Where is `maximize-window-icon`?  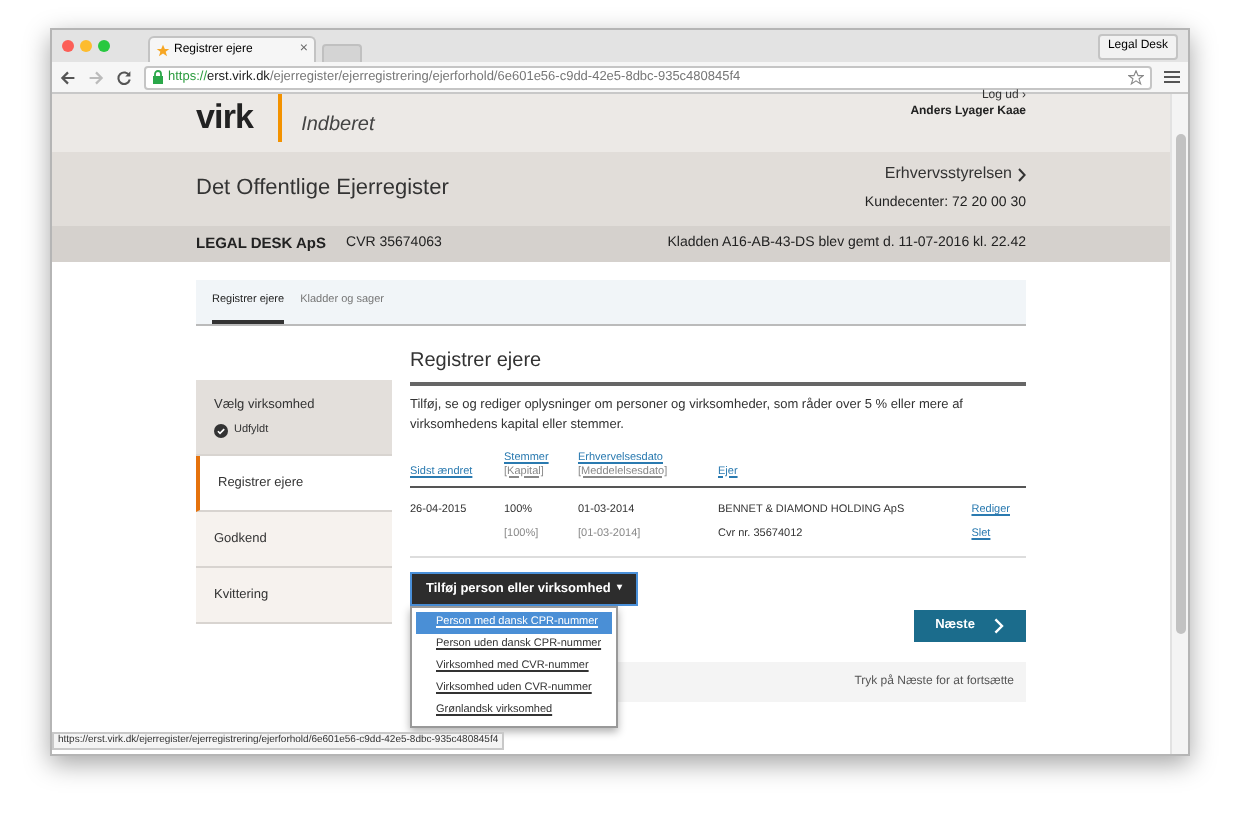 maximize-window-icon is located at coordinates (104, 46).